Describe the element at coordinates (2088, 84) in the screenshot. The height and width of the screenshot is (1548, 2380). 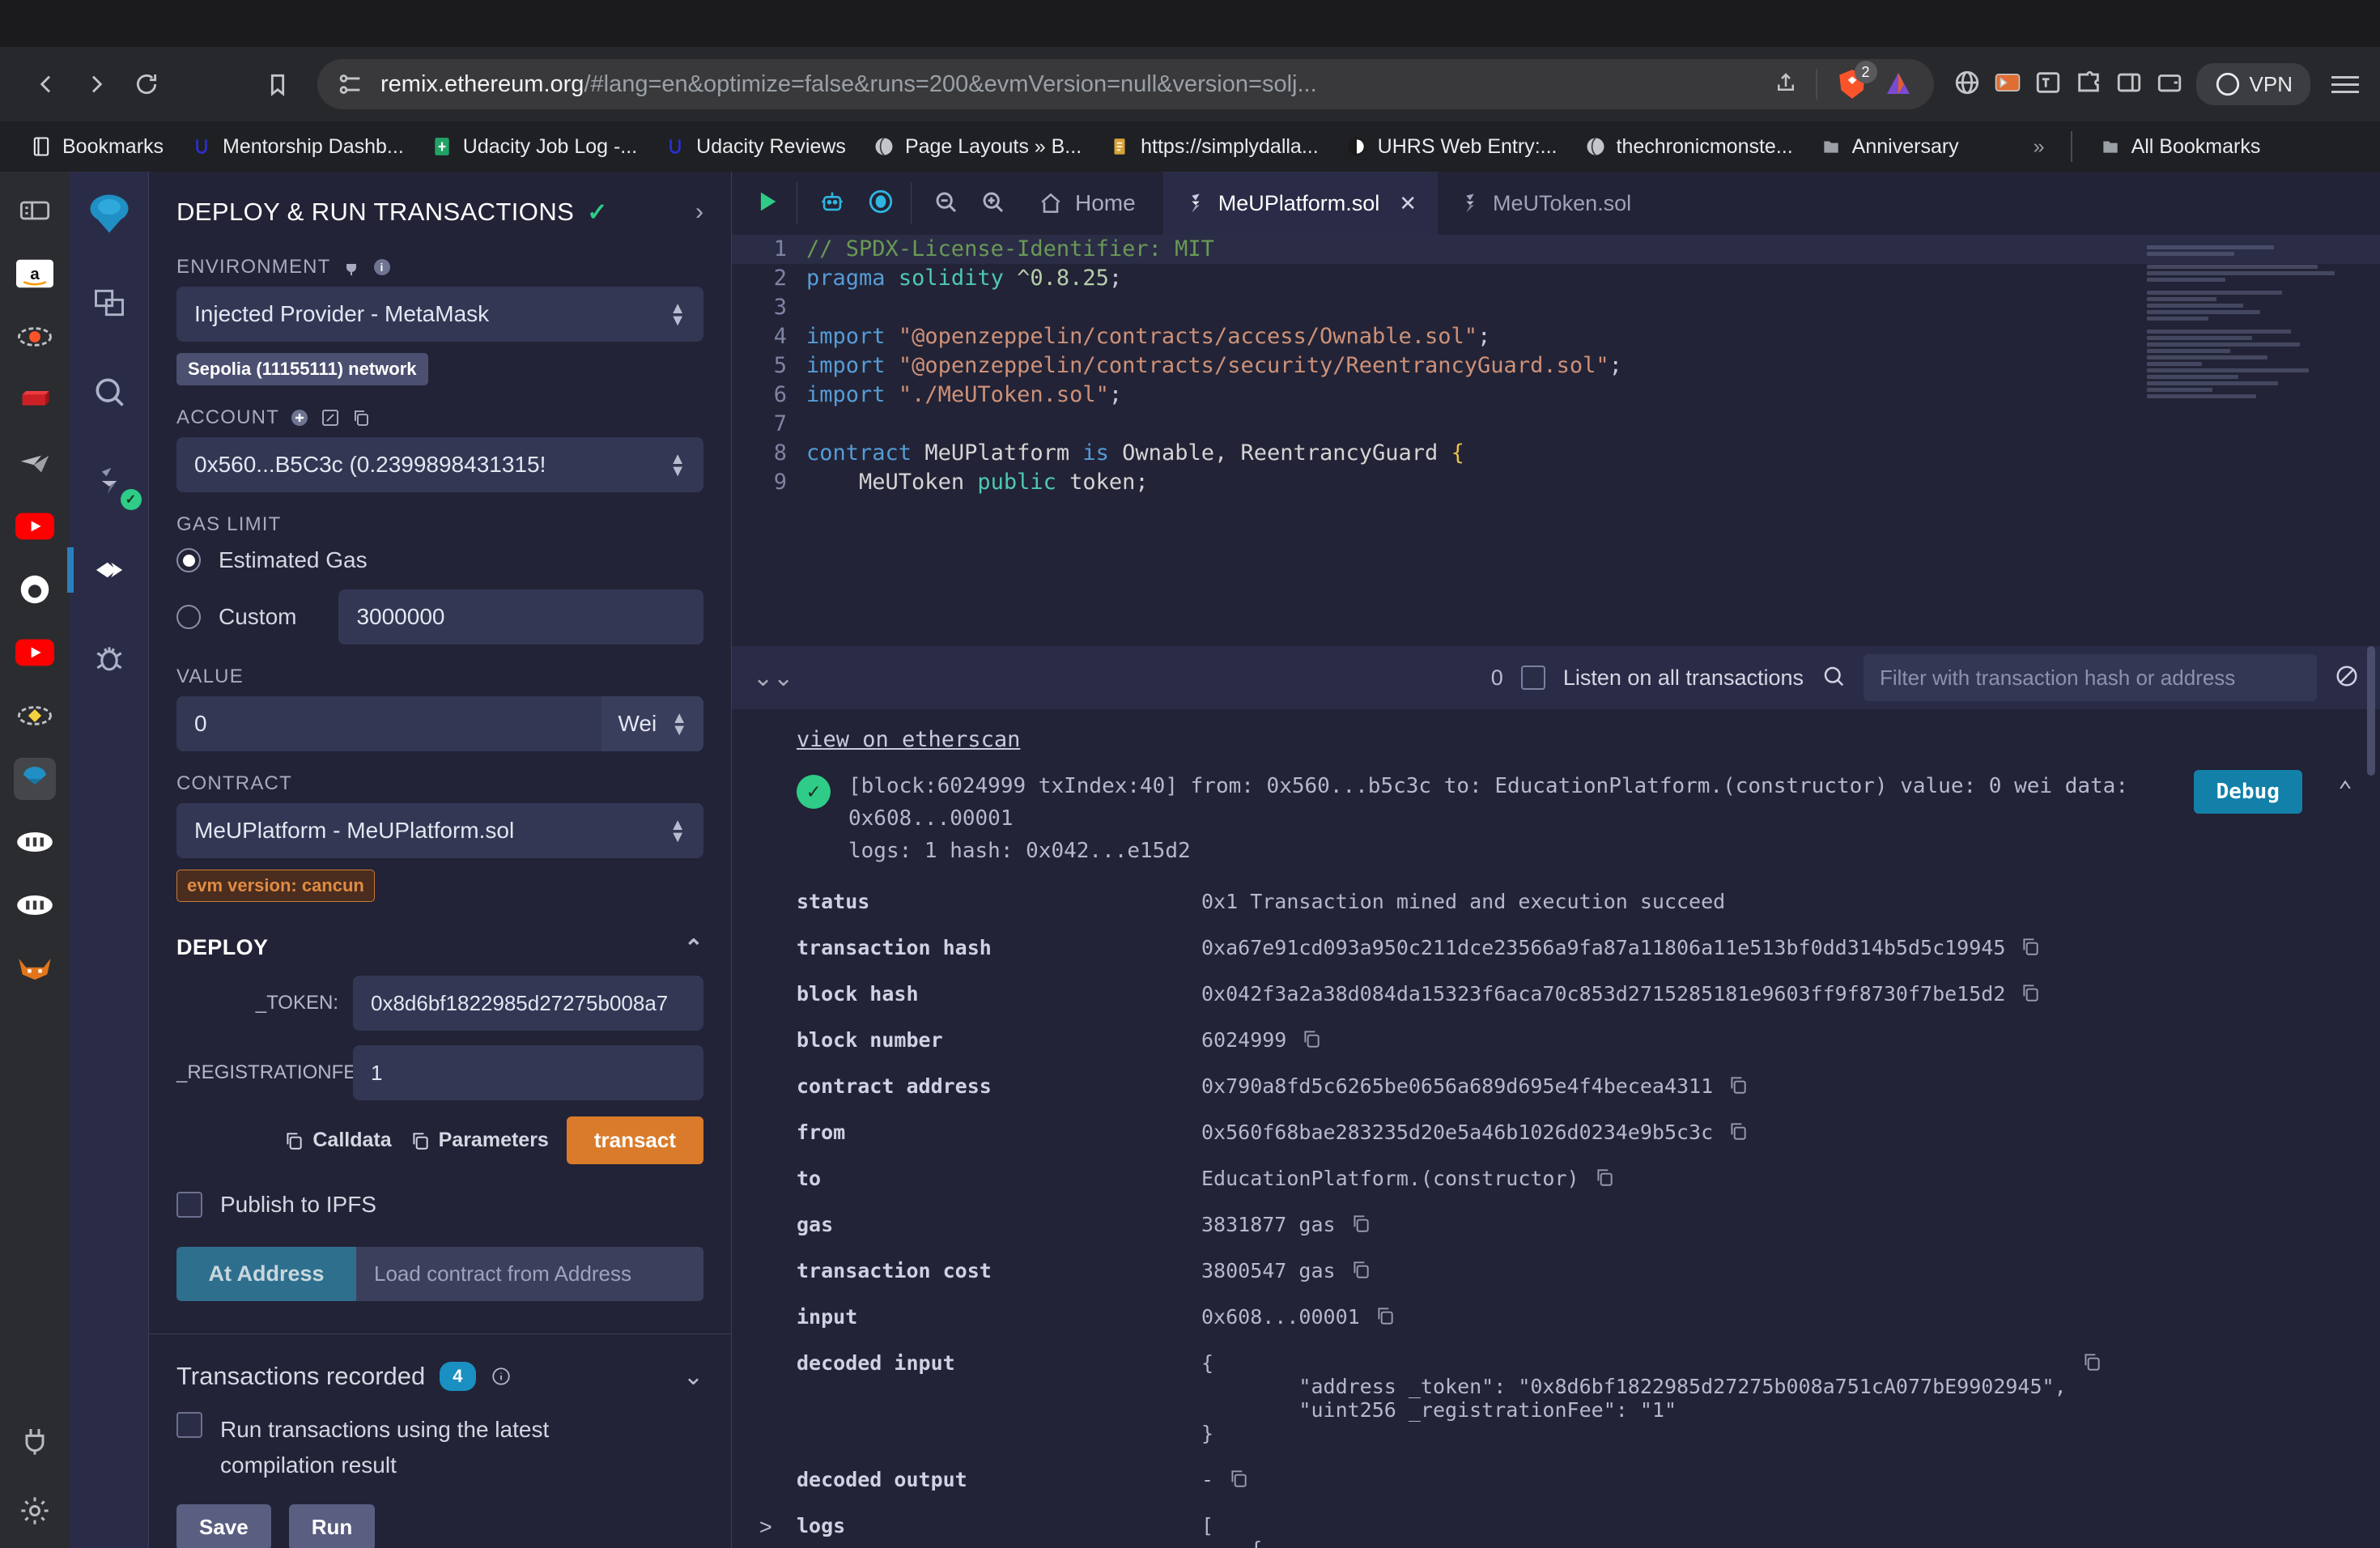
I see `extensions-puzzle-icon` at that location.